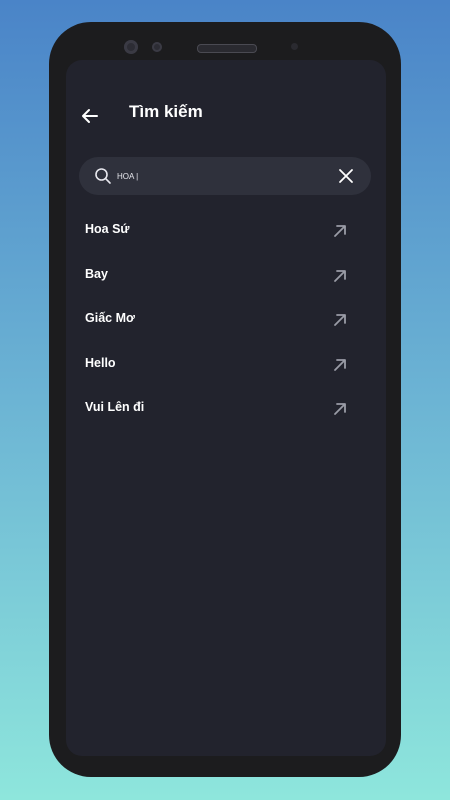 The width and height of the screenshot is (450, 800). I want to click on list-item: Giấc Mơ, so click(226, 319).